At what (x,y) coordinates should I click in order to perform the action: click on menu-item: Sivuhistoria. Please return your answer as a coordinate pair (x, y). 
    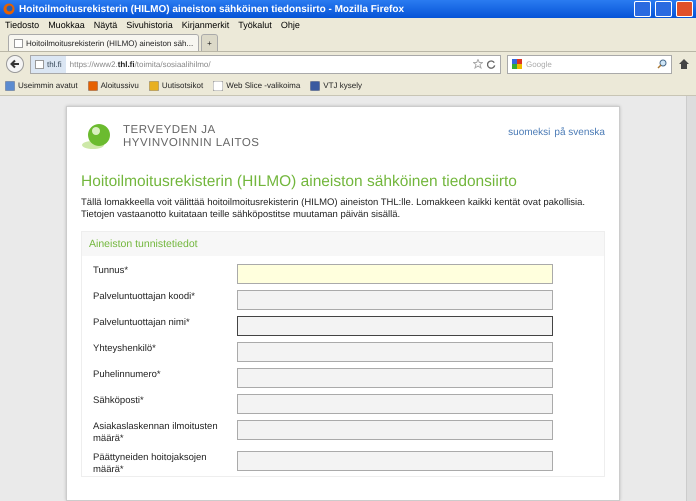
    Looking at the image, I should click on (149, 25).